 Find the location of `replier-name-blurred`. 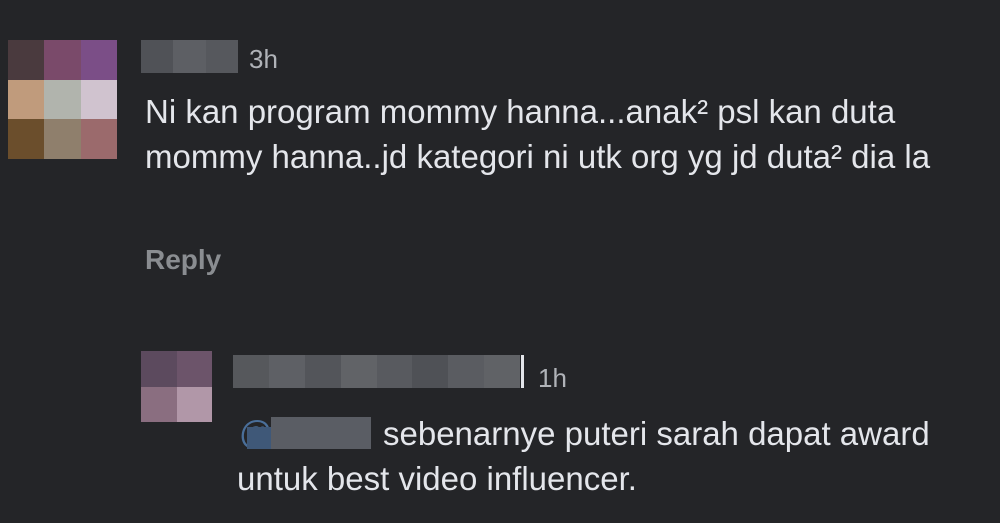

replier-name-blurred is located at coordinates (378, 371).